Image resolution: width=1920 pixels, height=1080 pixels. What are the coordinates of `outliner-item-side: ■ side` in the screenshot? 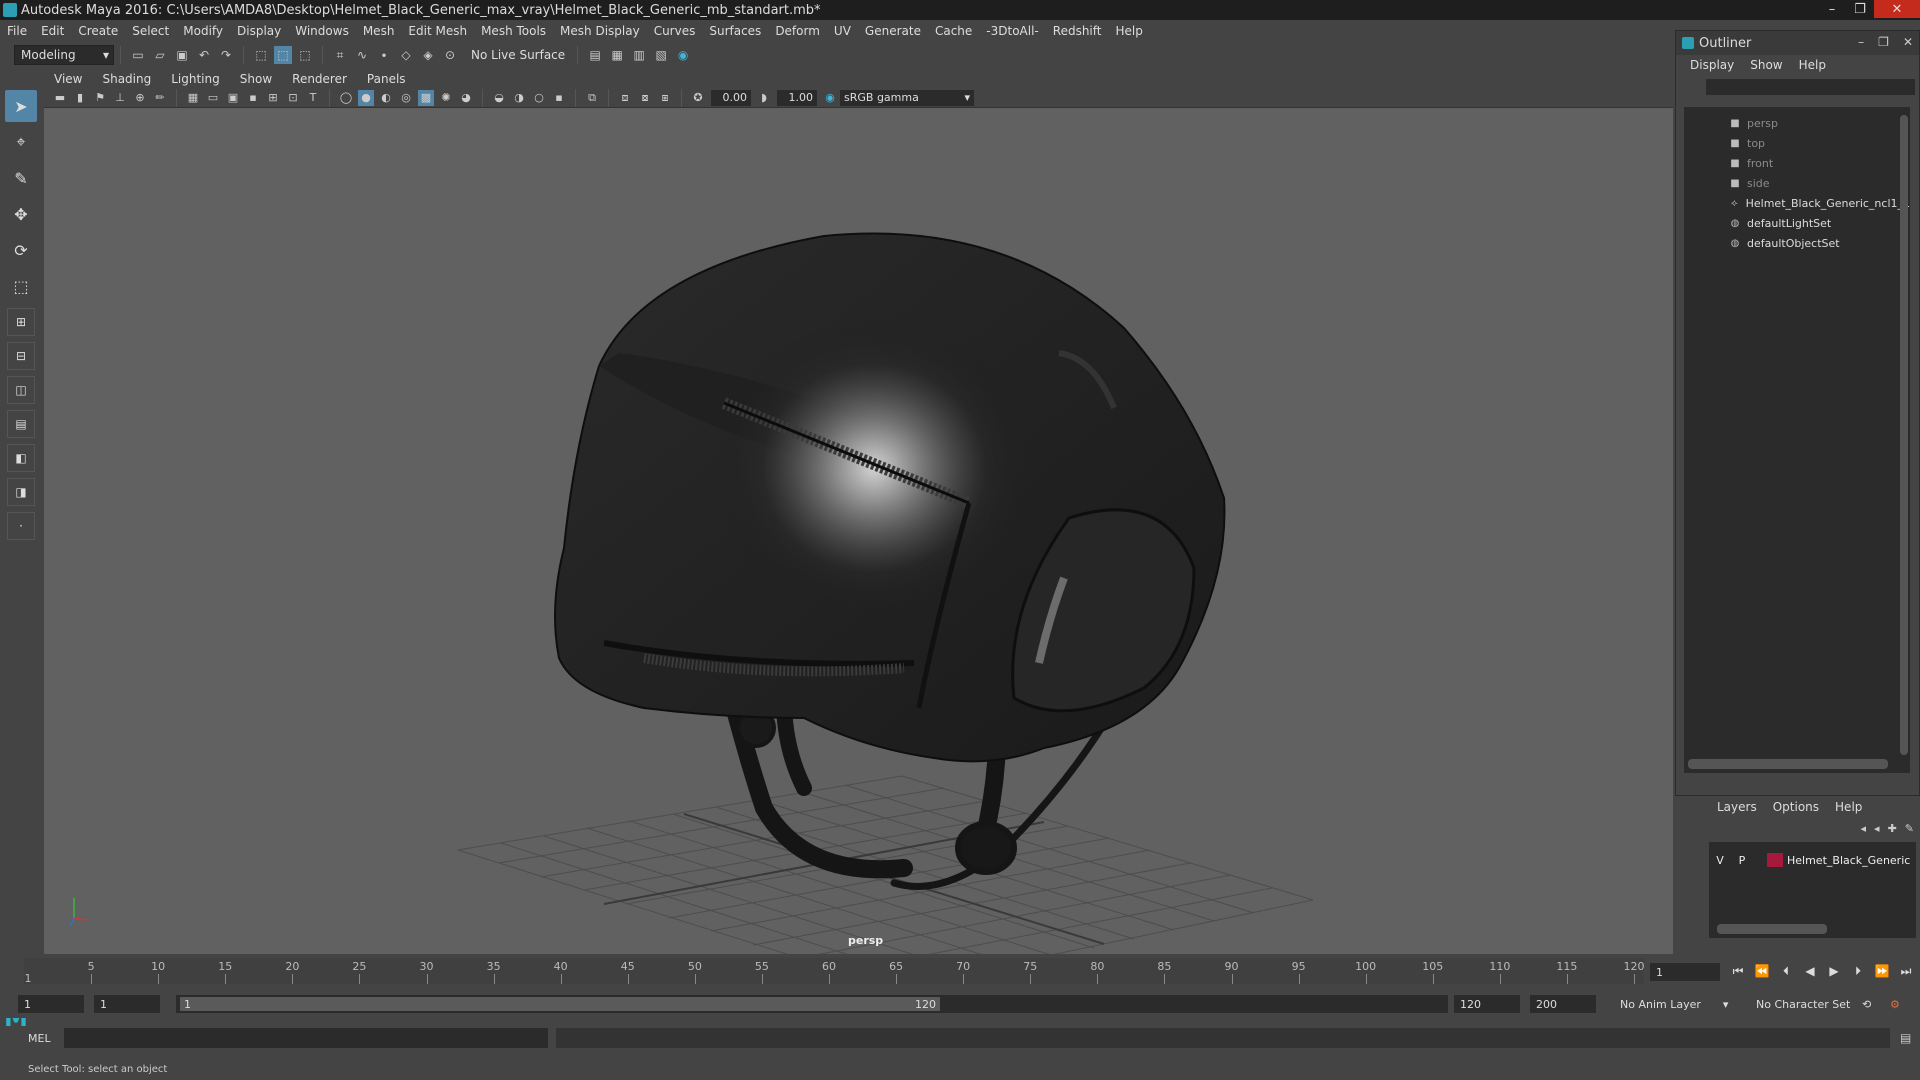 It's located at (1797, 183).